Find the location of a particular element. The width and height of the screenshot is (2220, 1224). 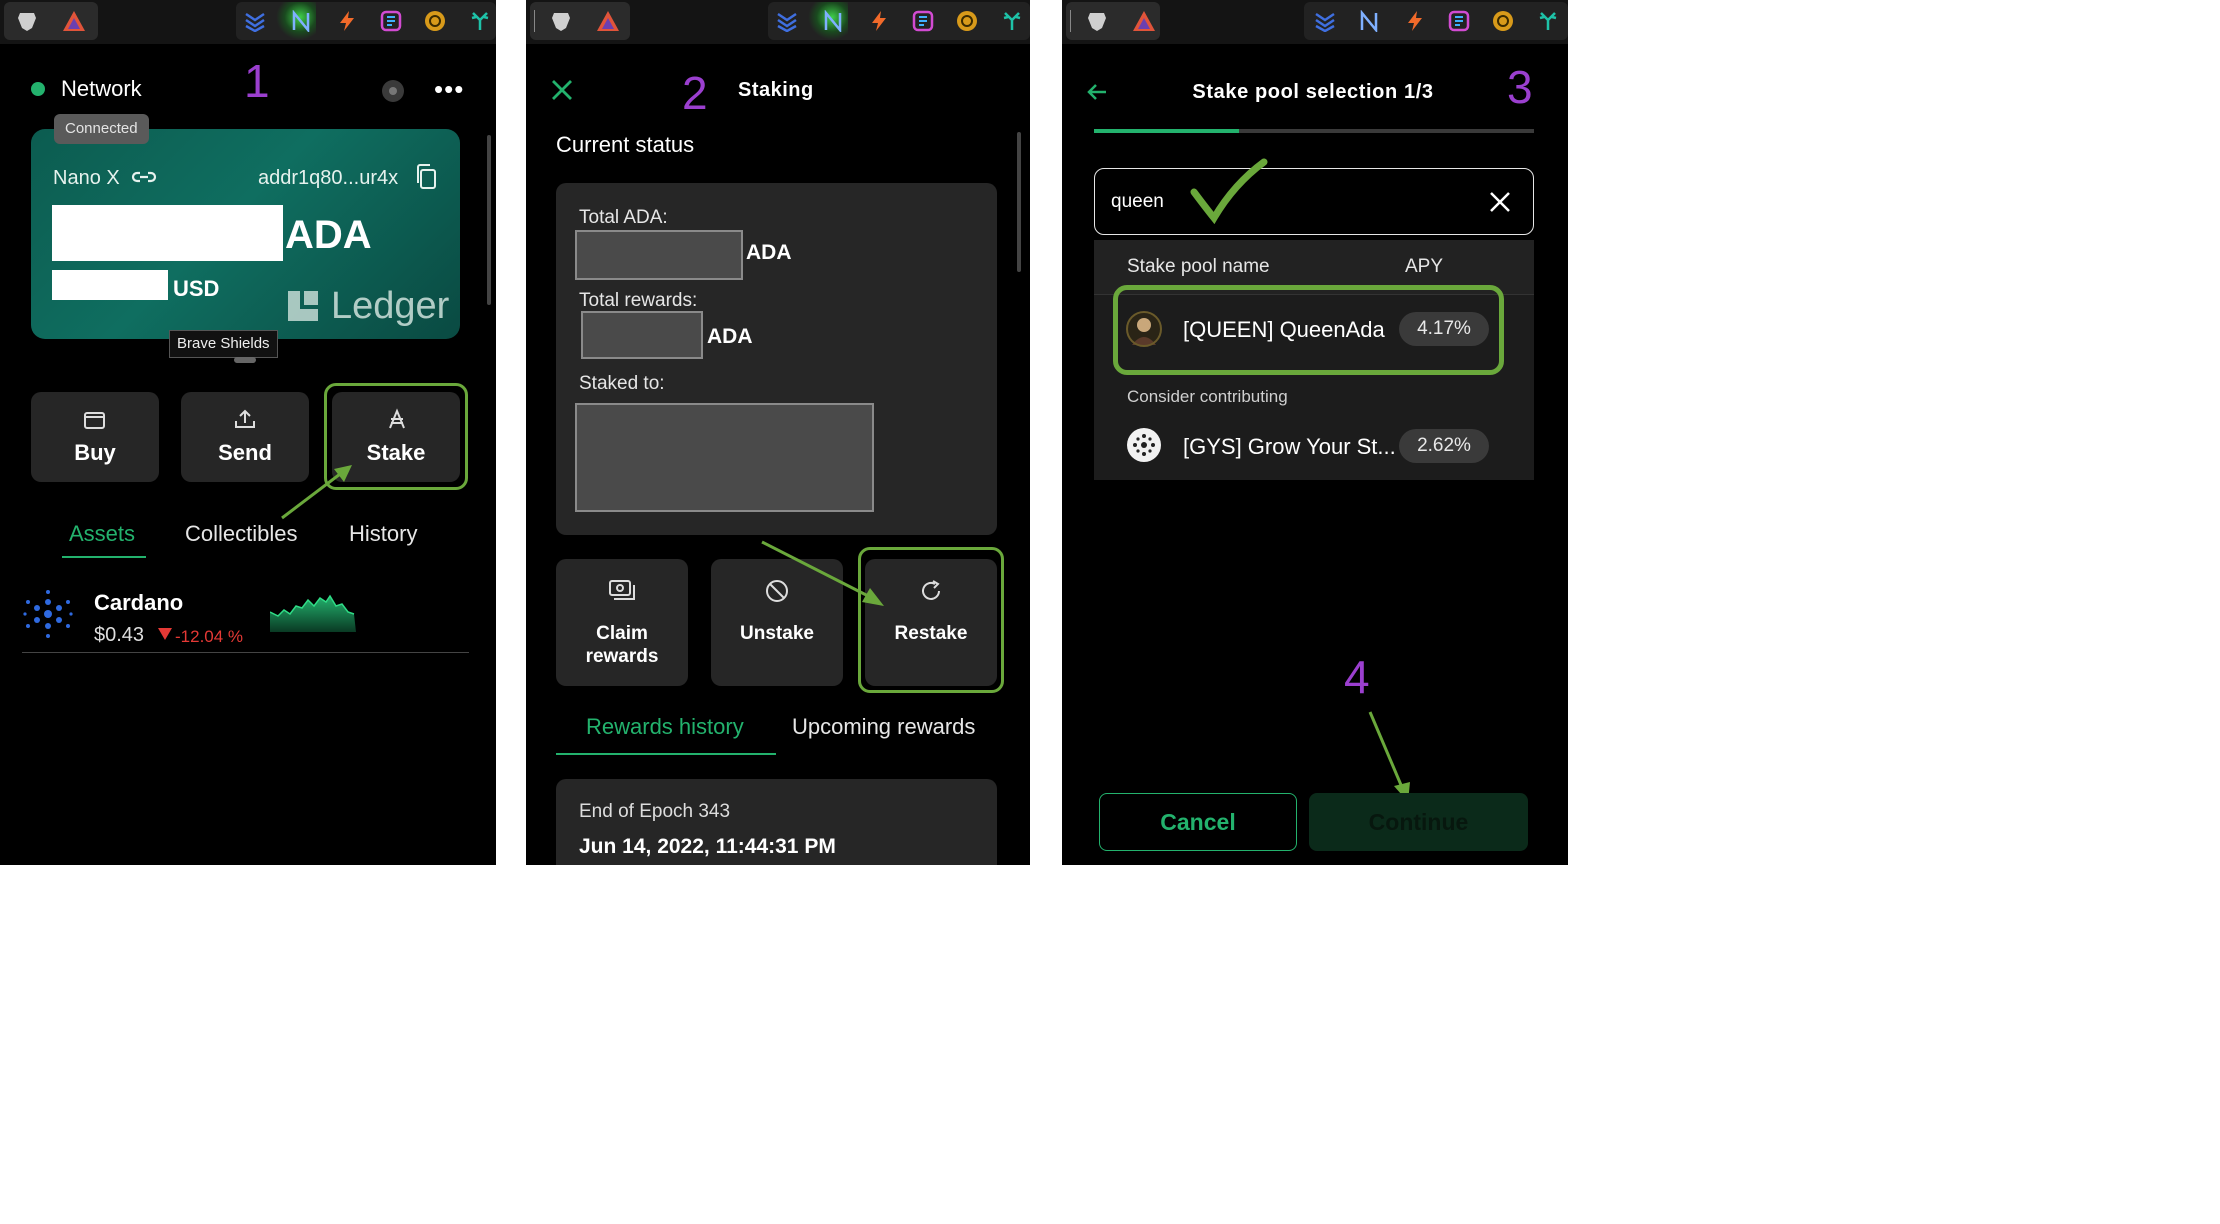

asset-name: Cardano is located at coordinates (138, 603).